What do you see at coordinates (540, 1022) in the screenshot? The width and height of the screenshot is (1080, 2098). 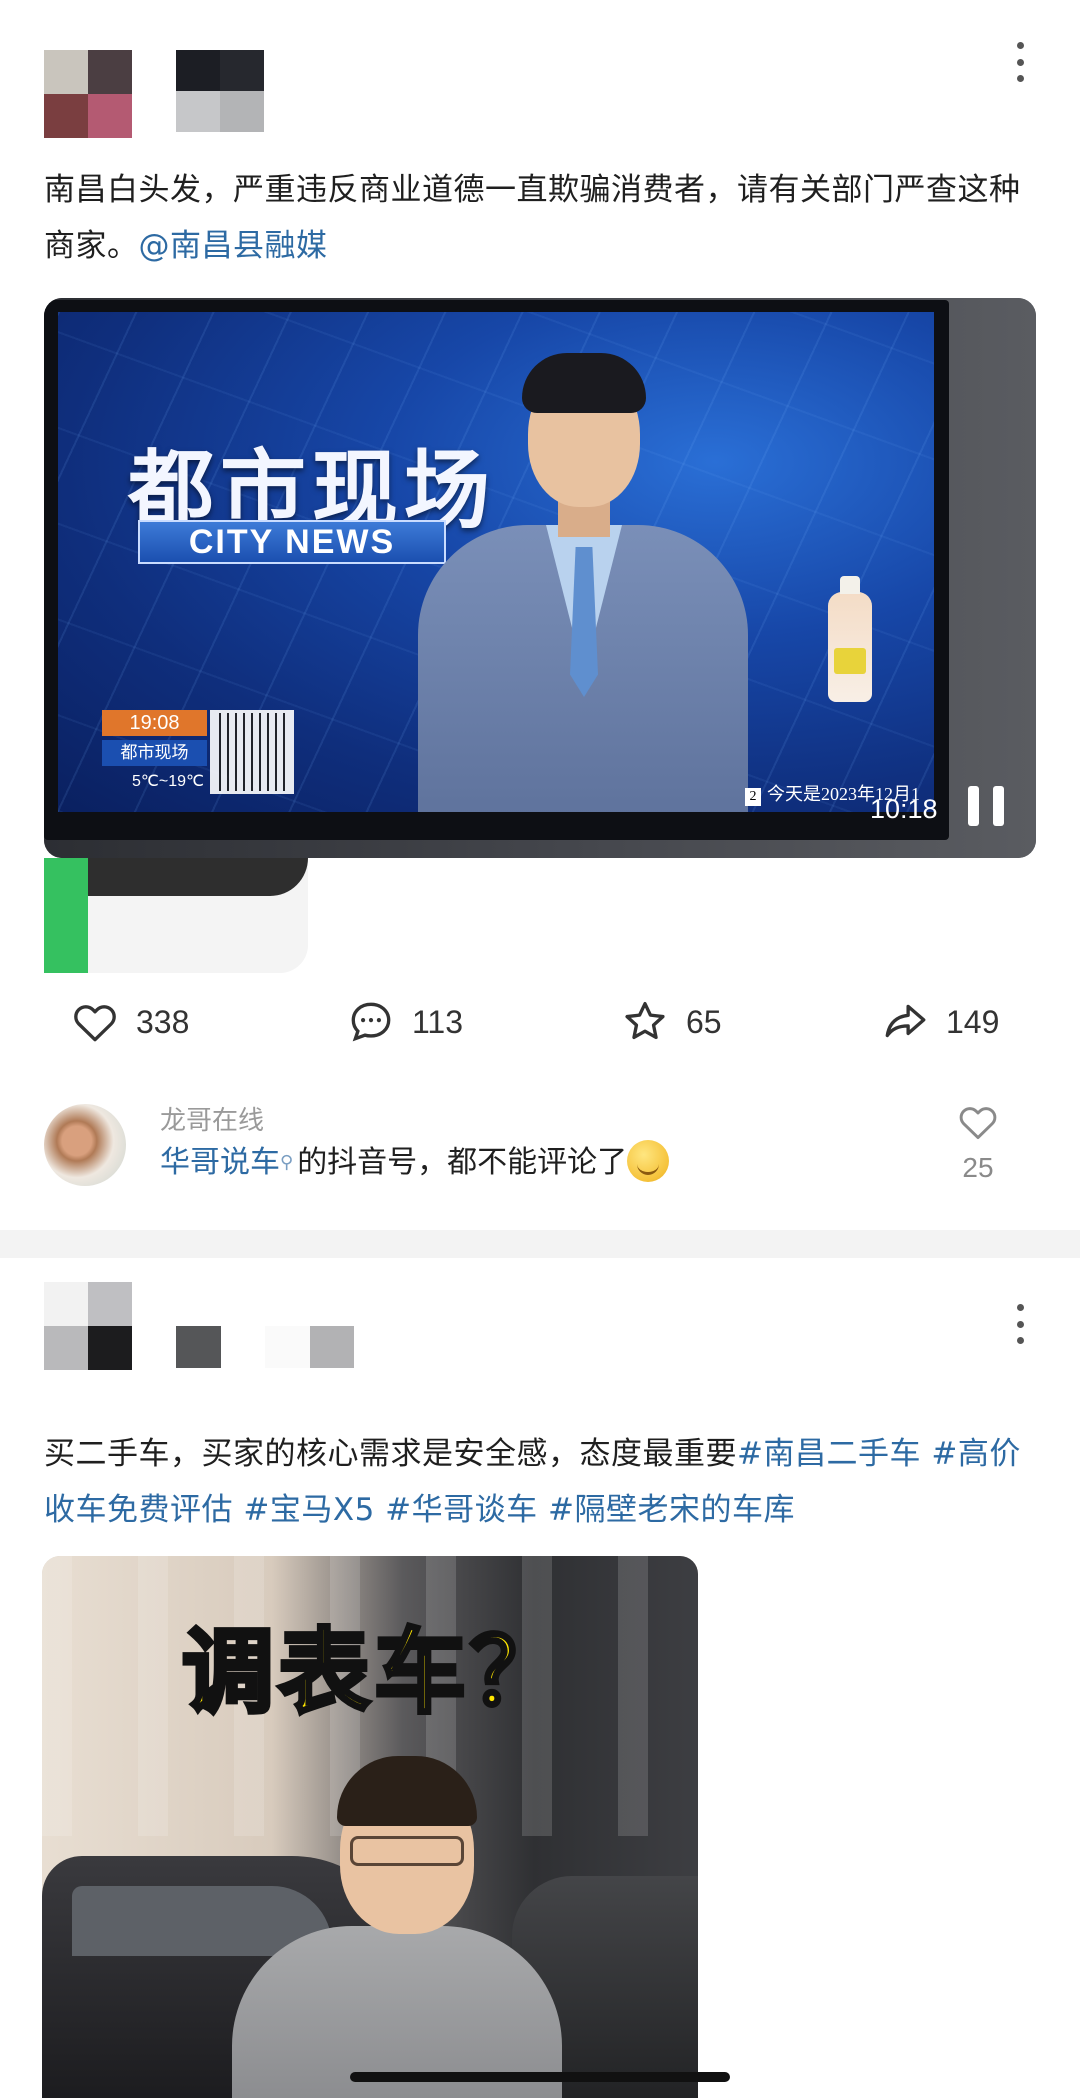 I see `action-bar: 338 113 65 149` at bounding box center [540, 1022].